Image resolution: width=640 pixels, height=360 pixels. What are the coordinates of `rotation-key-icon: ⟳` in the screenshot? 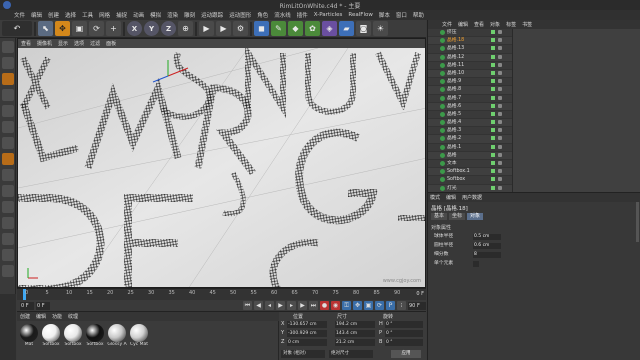 It's located at (379, 305).